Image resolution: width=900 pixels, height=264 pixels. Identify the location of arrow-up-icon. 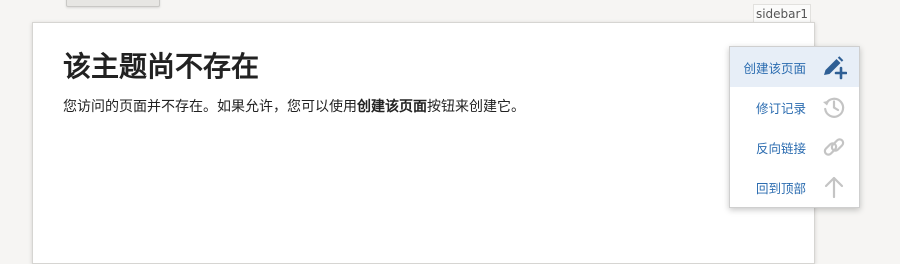
(834, 187).